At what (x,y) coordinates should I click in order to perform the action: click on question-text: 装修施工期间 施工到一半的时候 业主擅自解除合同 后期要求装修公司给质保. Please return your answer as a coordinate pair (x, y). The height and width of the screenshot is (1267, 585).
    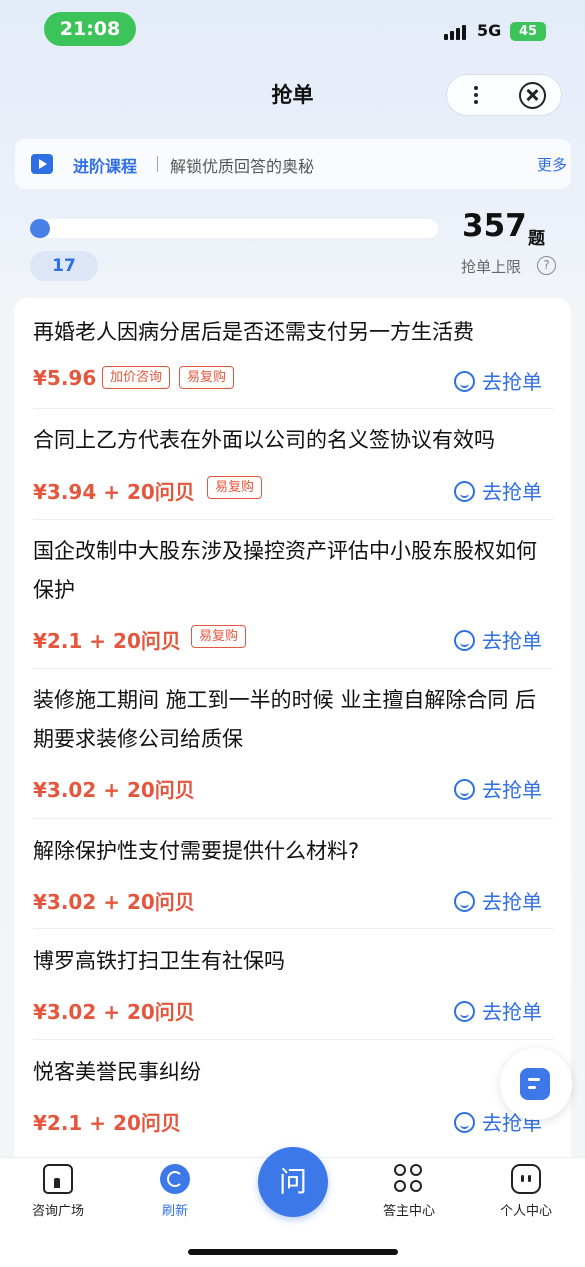
    Looking at the image, I should click on (293, 720).